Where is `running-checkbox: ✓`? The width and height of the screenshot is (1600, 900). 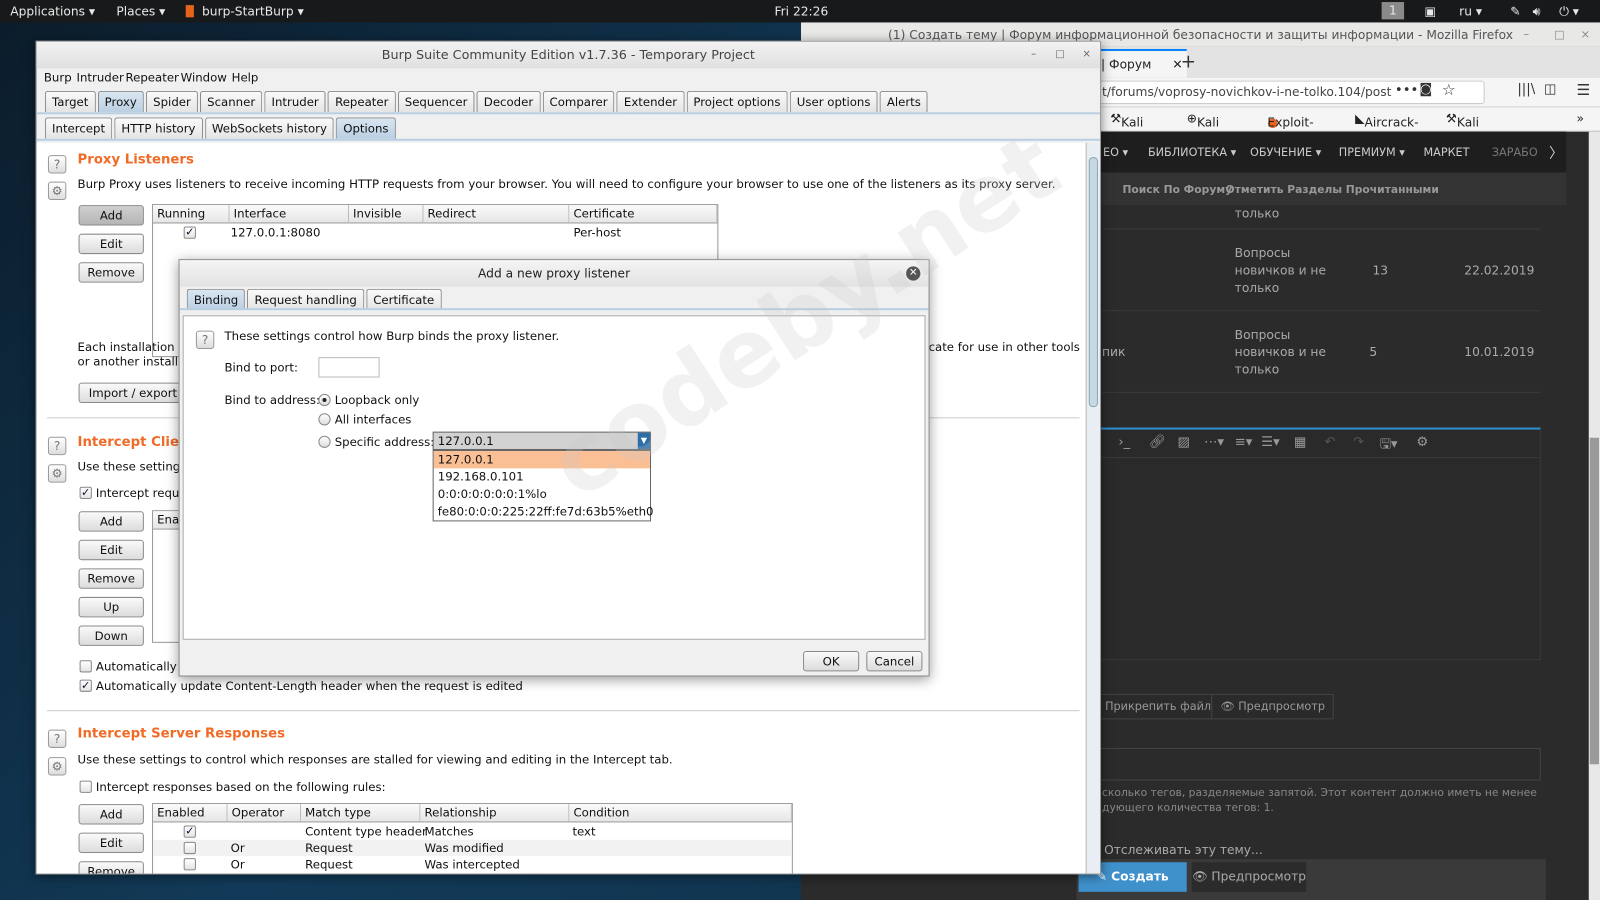
running-checkbox: ✓ is located at coordinates (189, 233).